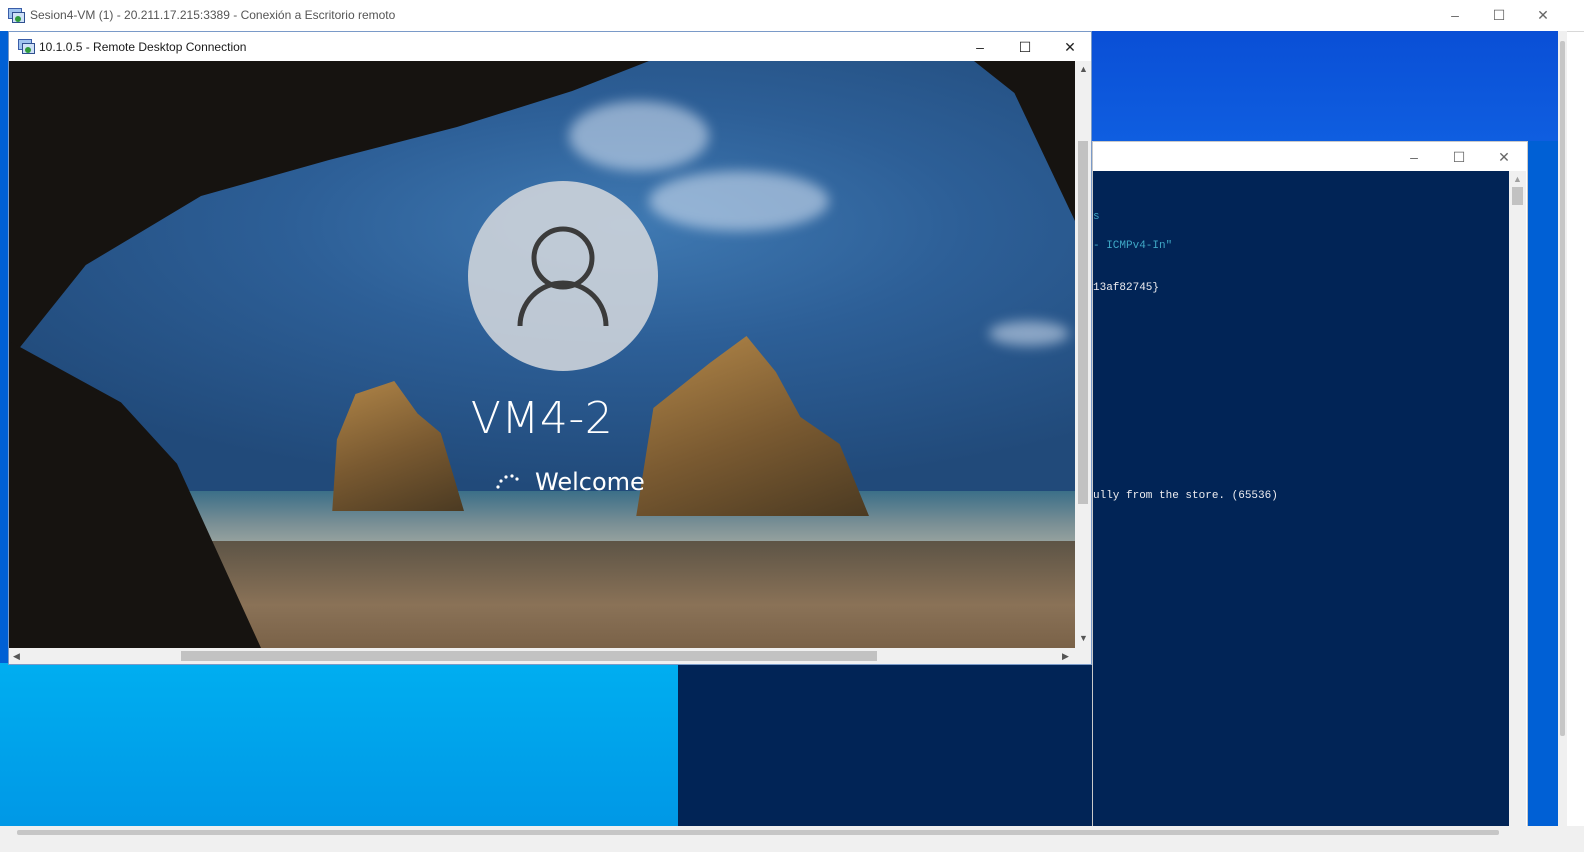 The width and height of the screenshot is (1584, 852). What do you see at coordinates (1310, 156) in the screenshot?
I see `powershell-titlebar: – ☐ ✕` at bounding box center [1310, 156].